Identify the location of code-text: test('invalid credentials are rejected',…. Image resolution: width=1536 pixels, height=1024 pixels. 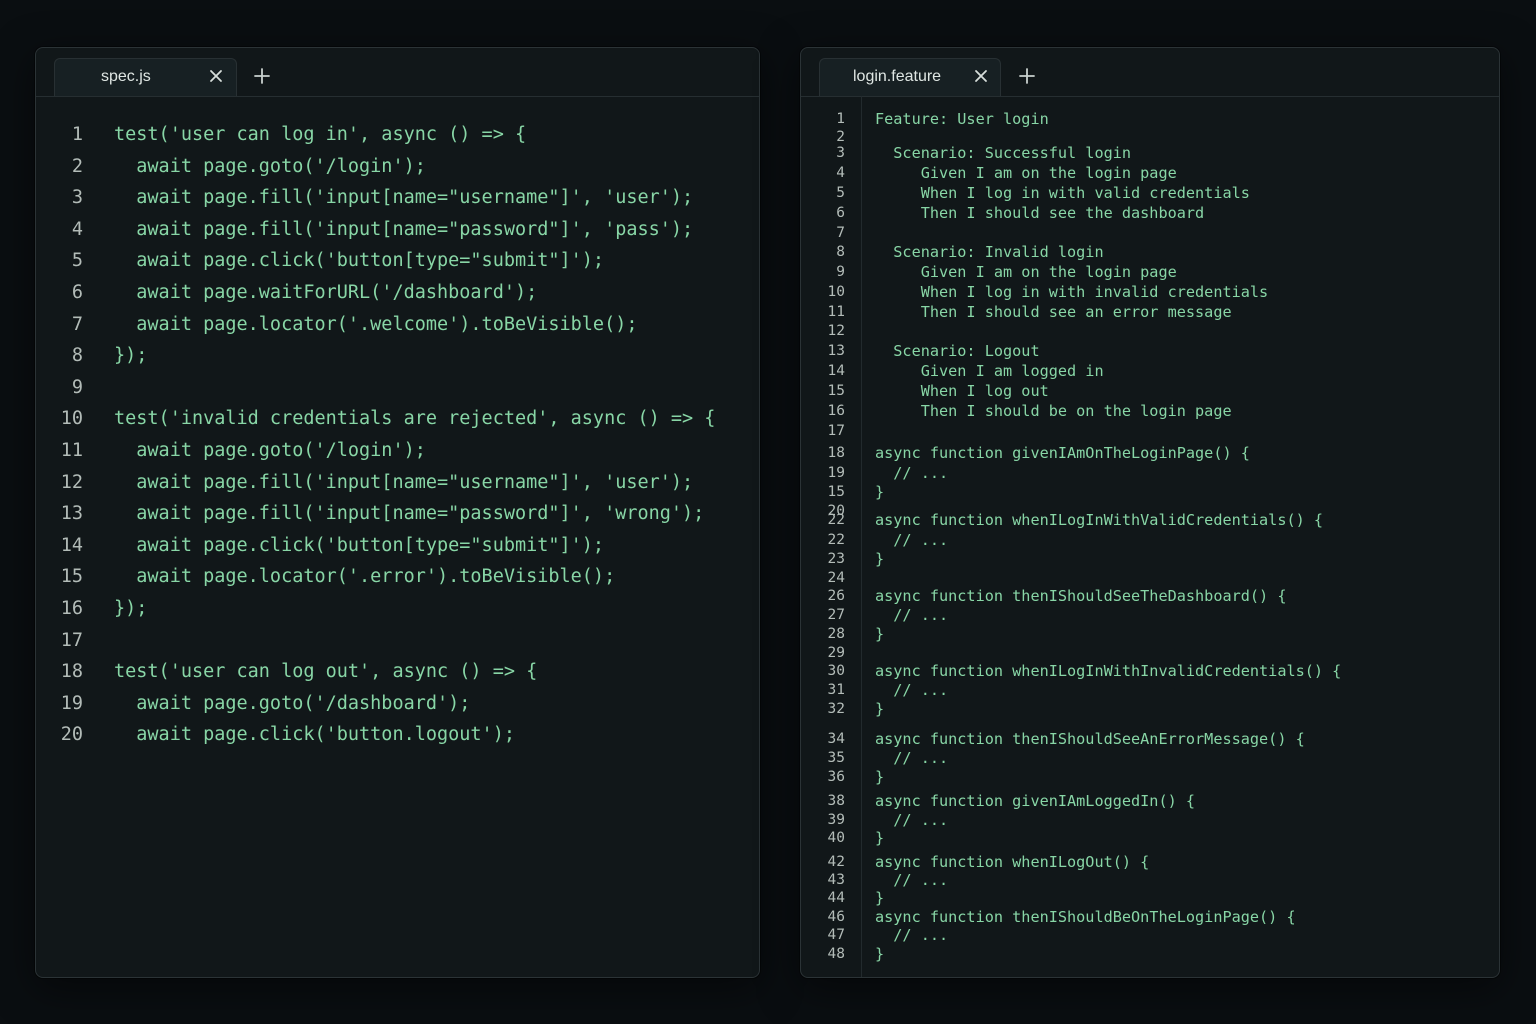
(415, 418).